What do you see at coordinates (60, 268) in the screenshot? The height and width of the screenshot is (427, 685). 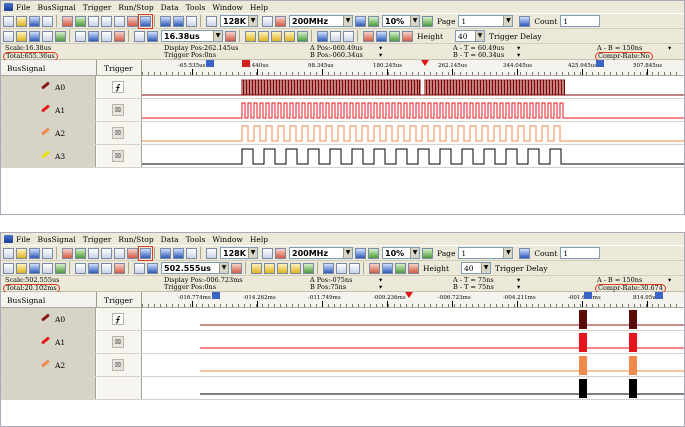 I see `table-icon` at bounding box center [60, 268].